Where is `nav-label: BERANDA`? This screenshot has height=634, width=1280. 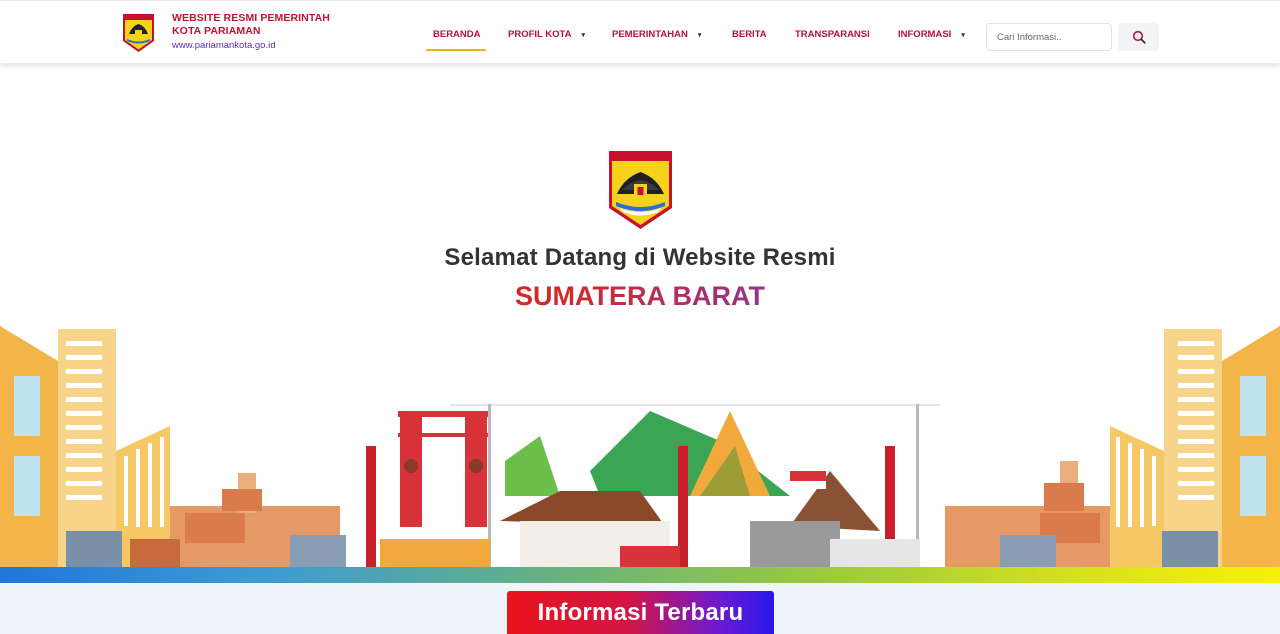
nav-label: BERANDA is located at coordinates (457, 34).